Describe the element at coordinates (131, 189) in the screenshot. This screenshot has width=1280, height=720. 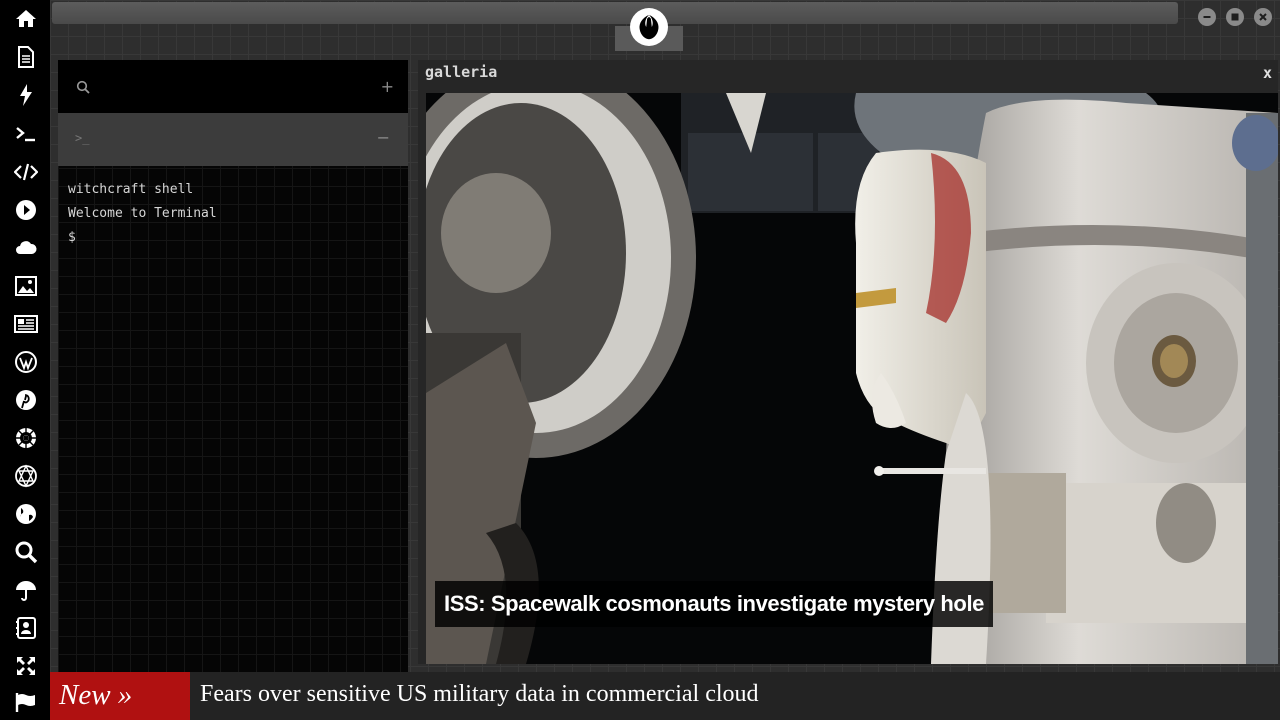
I see `terminal-line: witchcraft shell` at that location.